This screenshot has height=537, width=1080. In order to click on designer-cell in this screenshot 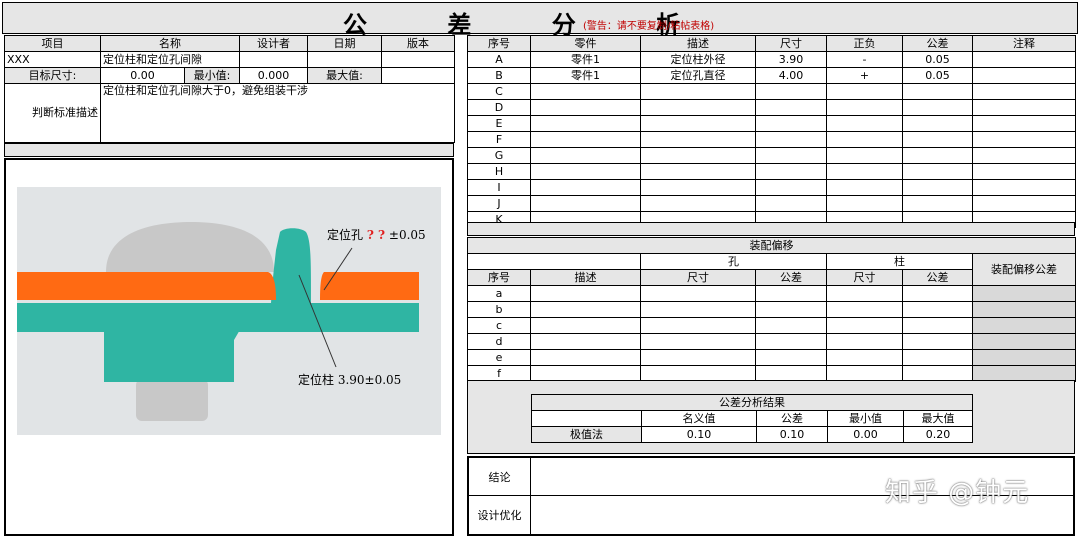, I will do `click(273, 59)`.